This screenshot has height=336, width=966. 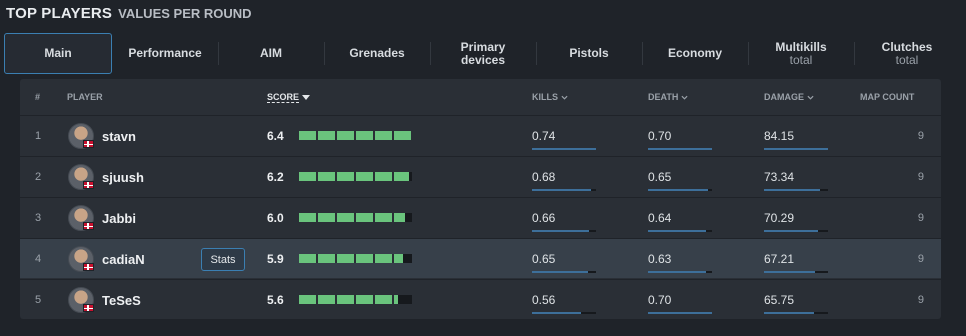 I want to click on tab-clutches: Clutches total, so click(x=907, y=53).